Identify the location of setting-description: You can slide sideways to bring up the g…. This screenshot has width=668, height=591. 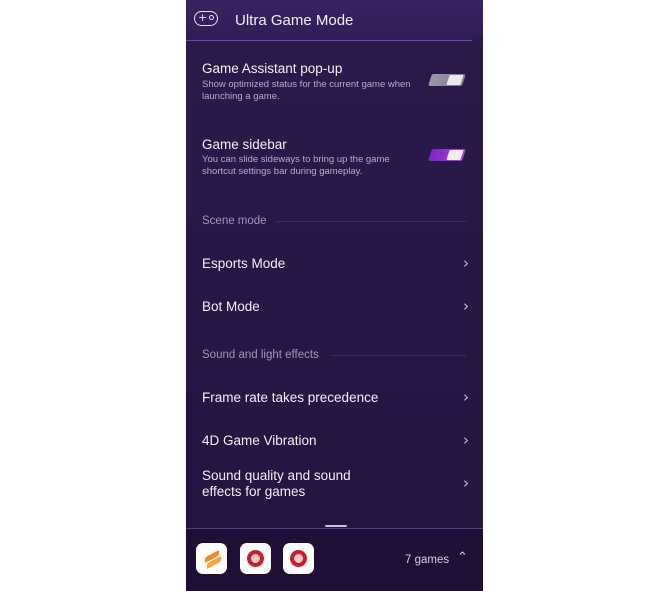
(296, 165).